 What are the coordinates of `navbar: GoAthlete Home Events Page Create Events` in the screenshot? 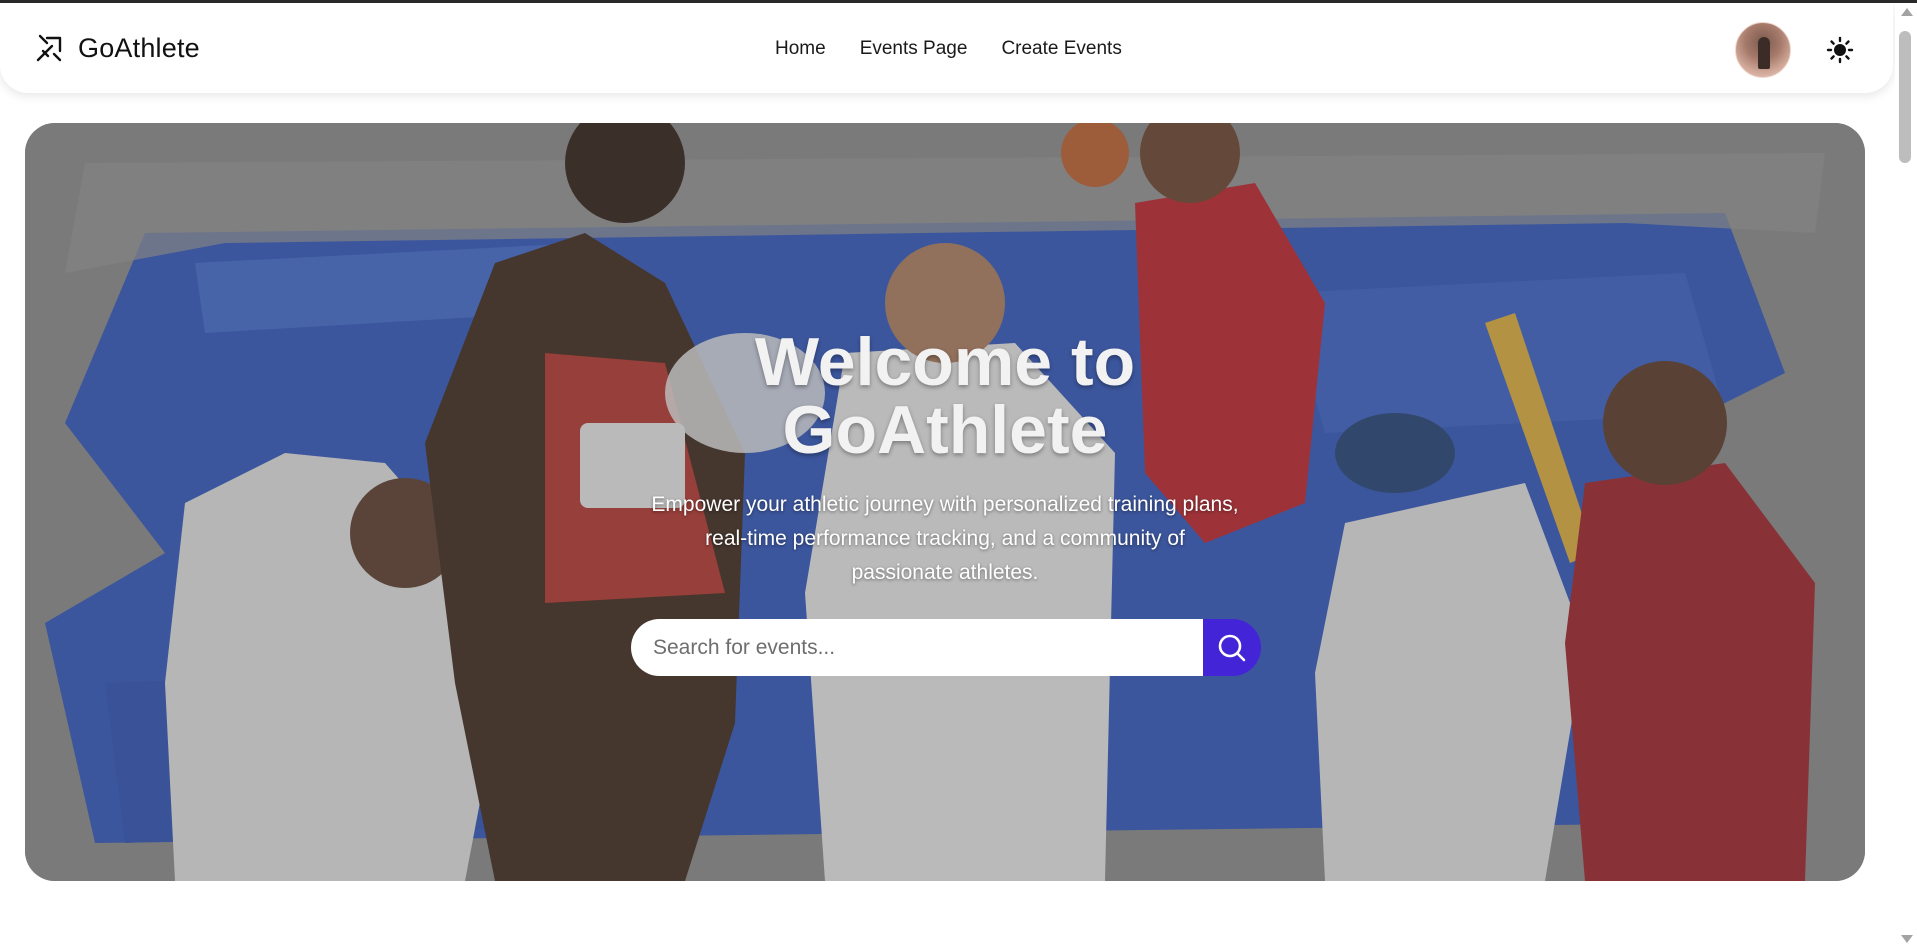 It's located at (946, 48).